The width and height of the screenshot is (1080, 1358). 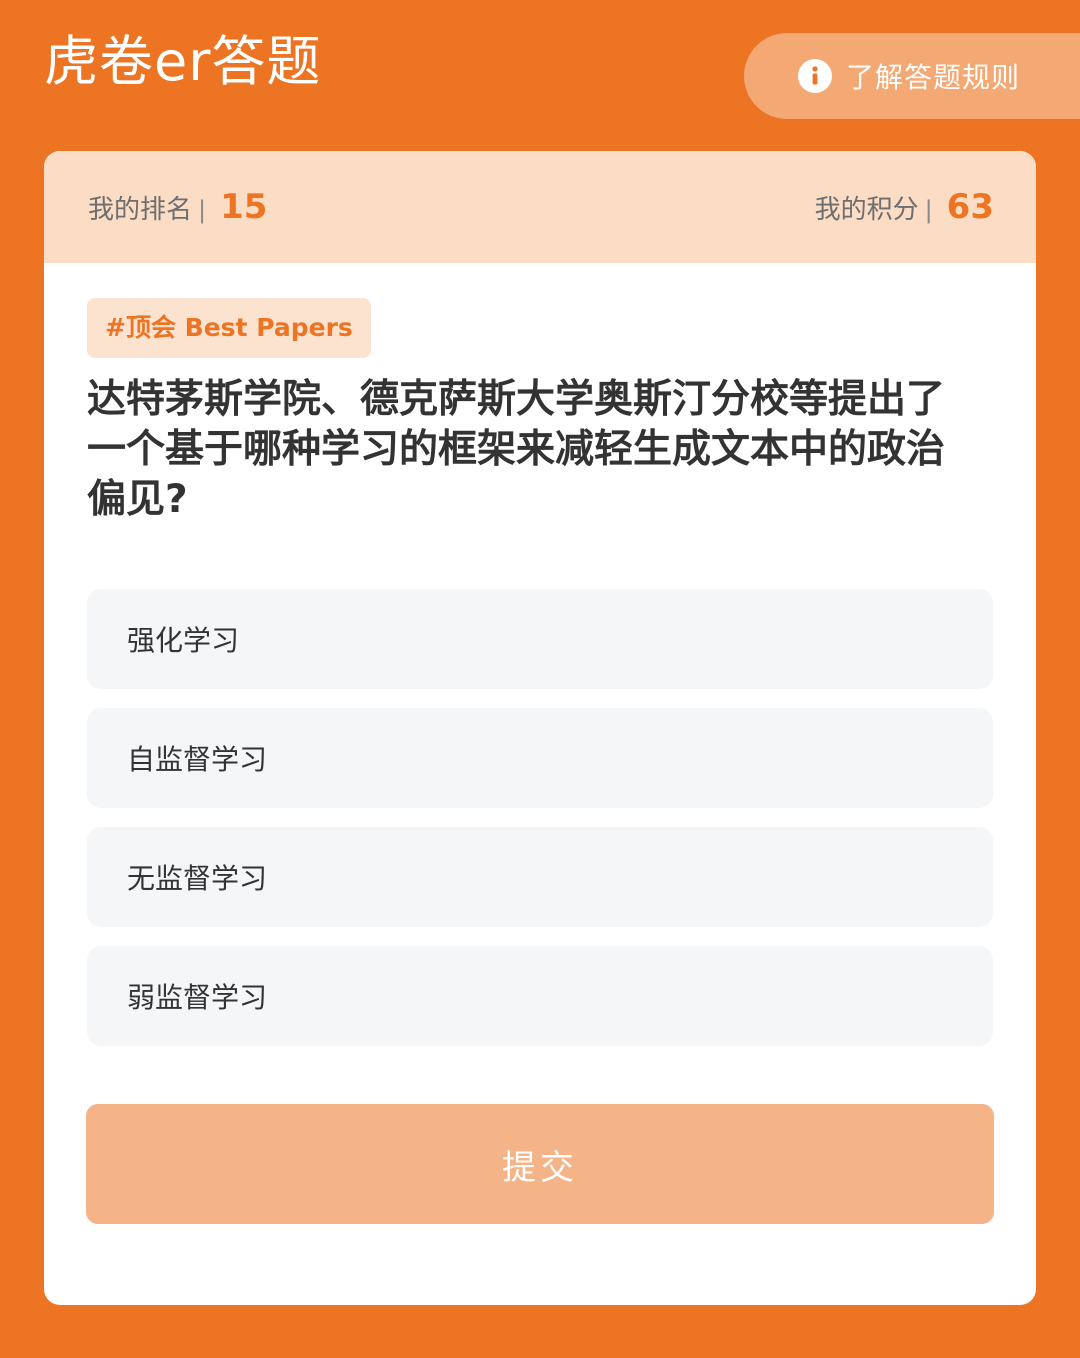 What do you see at coordinates (540, 639) in the screenshot?
I see `option-a: 强化学习` at bounding box center [540, 639].